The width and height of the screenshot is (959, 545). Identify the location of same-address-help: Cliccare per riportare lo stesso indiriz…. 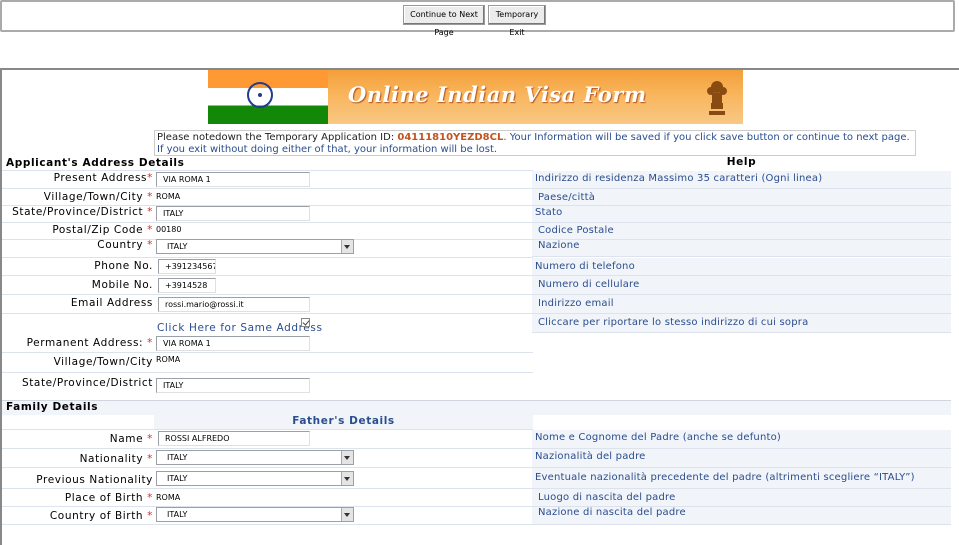
(673, 322).